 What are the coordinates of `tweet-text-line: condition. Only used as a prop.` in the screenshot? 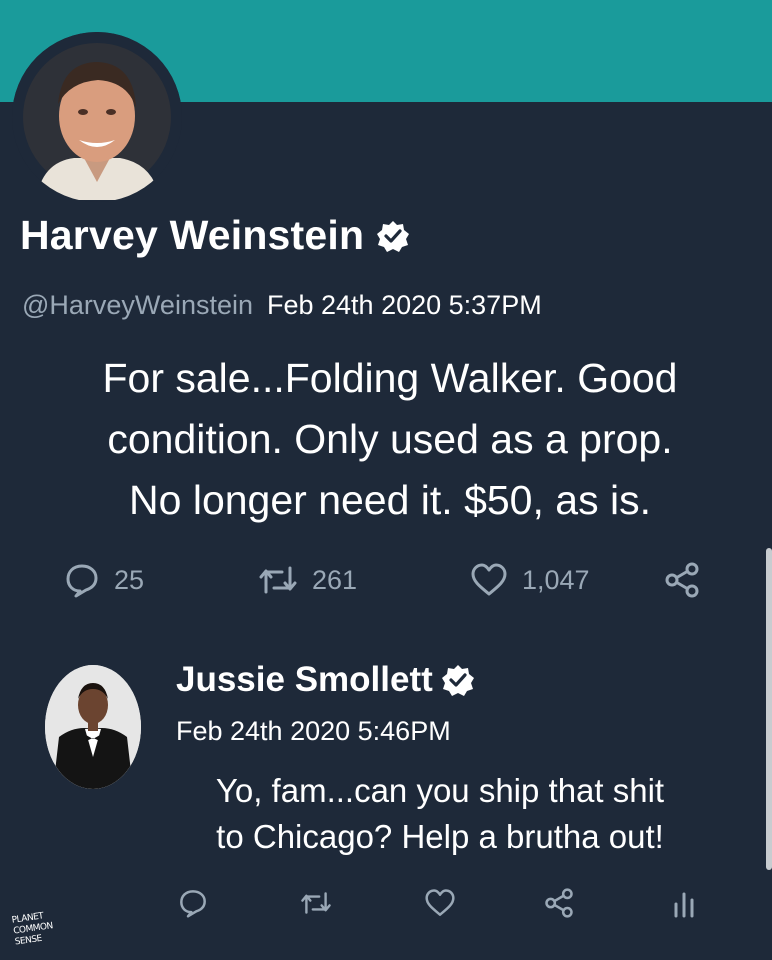 It's located at (390, 439).